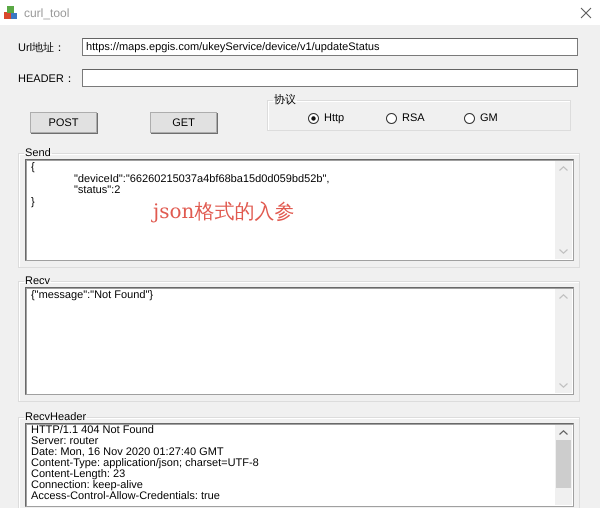 The height and width of the screenshot is (508, 600). I want to click on text-line: HTTP/1.1 404 Not Found, so click(92, 430).